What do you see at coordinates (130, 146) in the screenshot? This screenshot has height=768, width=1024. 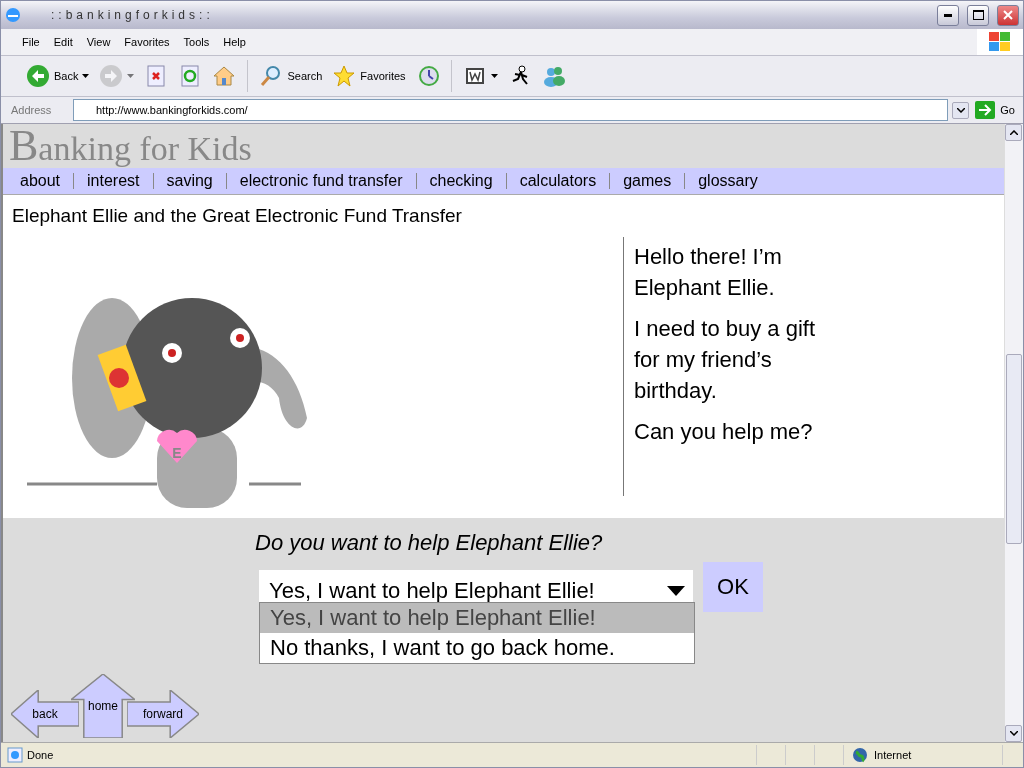 I see `site-logo: Banking for Kids` at bounding box center [130, 146].